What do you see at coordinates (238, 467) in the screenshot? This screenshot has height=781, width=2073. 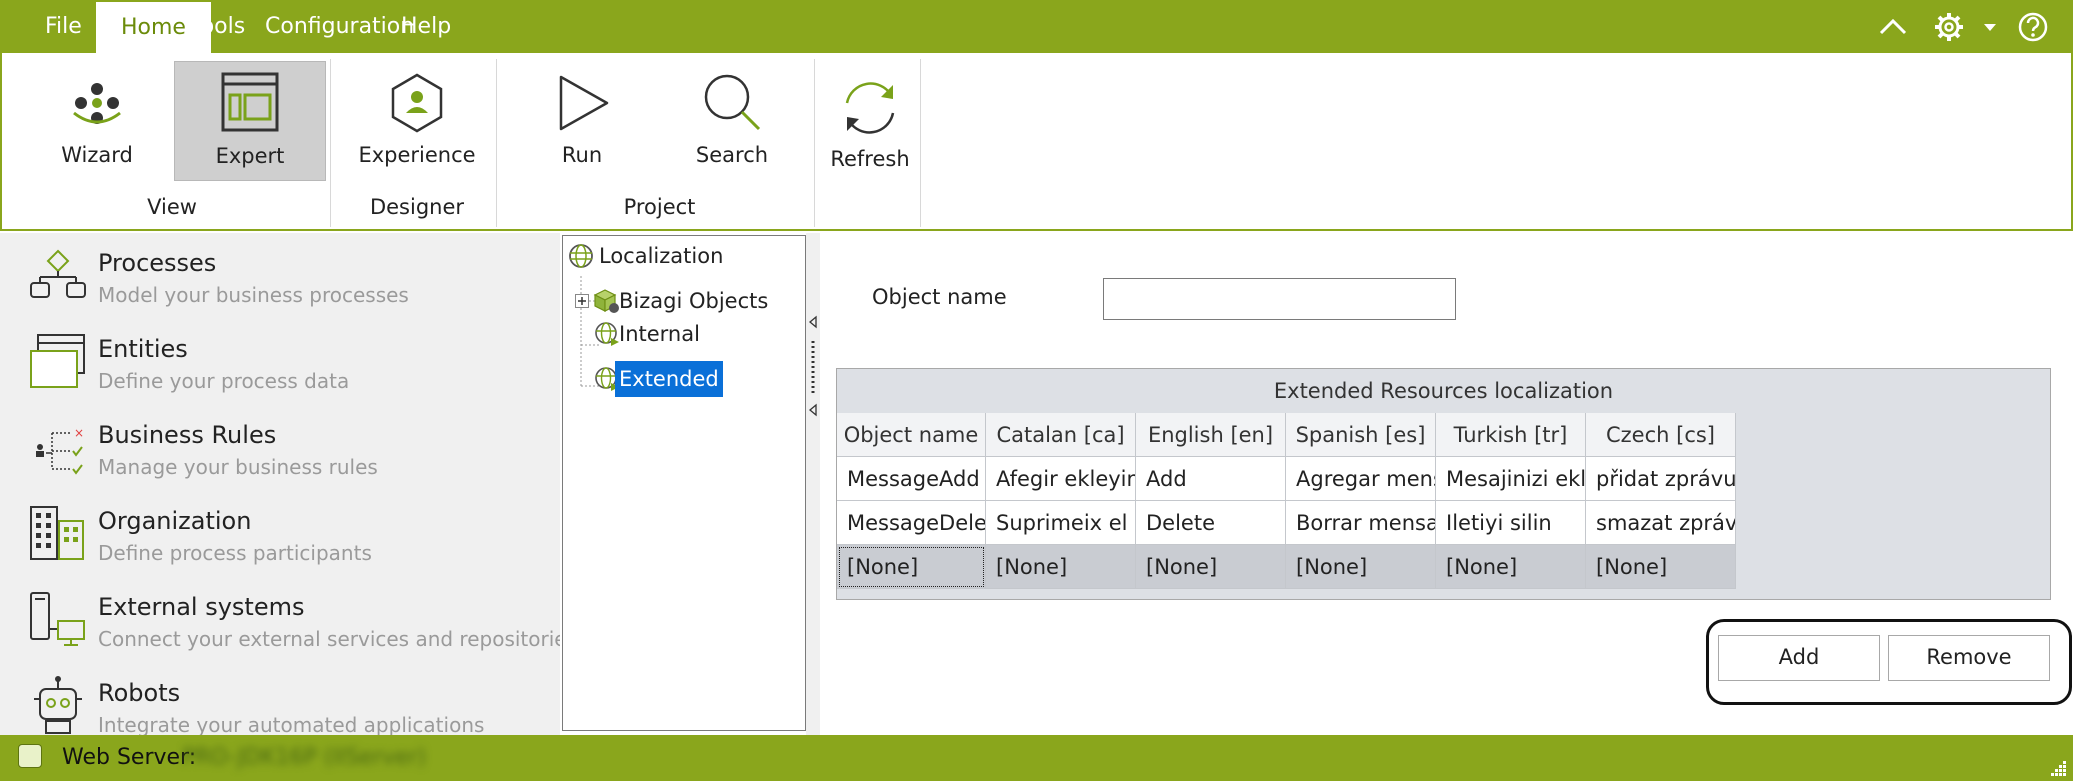 I see `nav-subtitle: Manage your business rules` at bounding box center [238, 467].